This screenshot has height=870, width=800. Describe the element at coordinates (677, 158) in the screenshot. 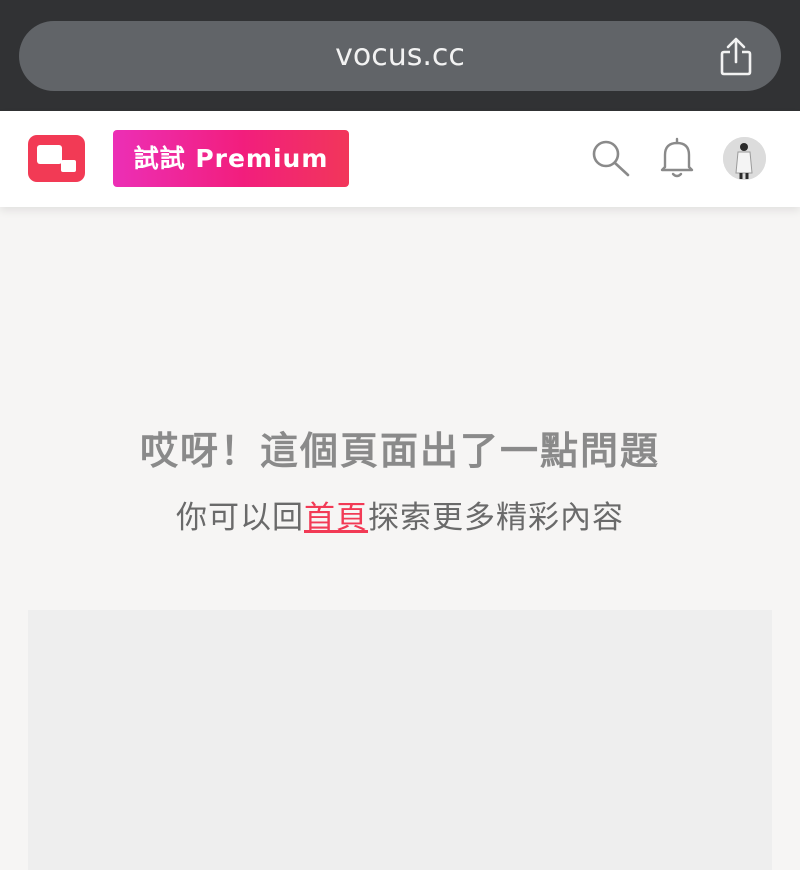

I see `bell-icon` at that location.